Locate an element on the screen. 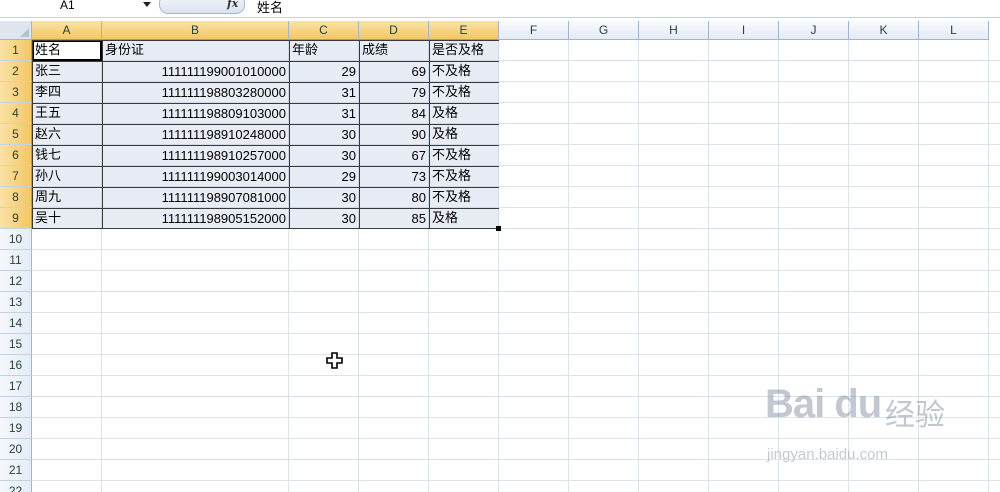  row-header-19: 19 is located at coordinates (16, 428).